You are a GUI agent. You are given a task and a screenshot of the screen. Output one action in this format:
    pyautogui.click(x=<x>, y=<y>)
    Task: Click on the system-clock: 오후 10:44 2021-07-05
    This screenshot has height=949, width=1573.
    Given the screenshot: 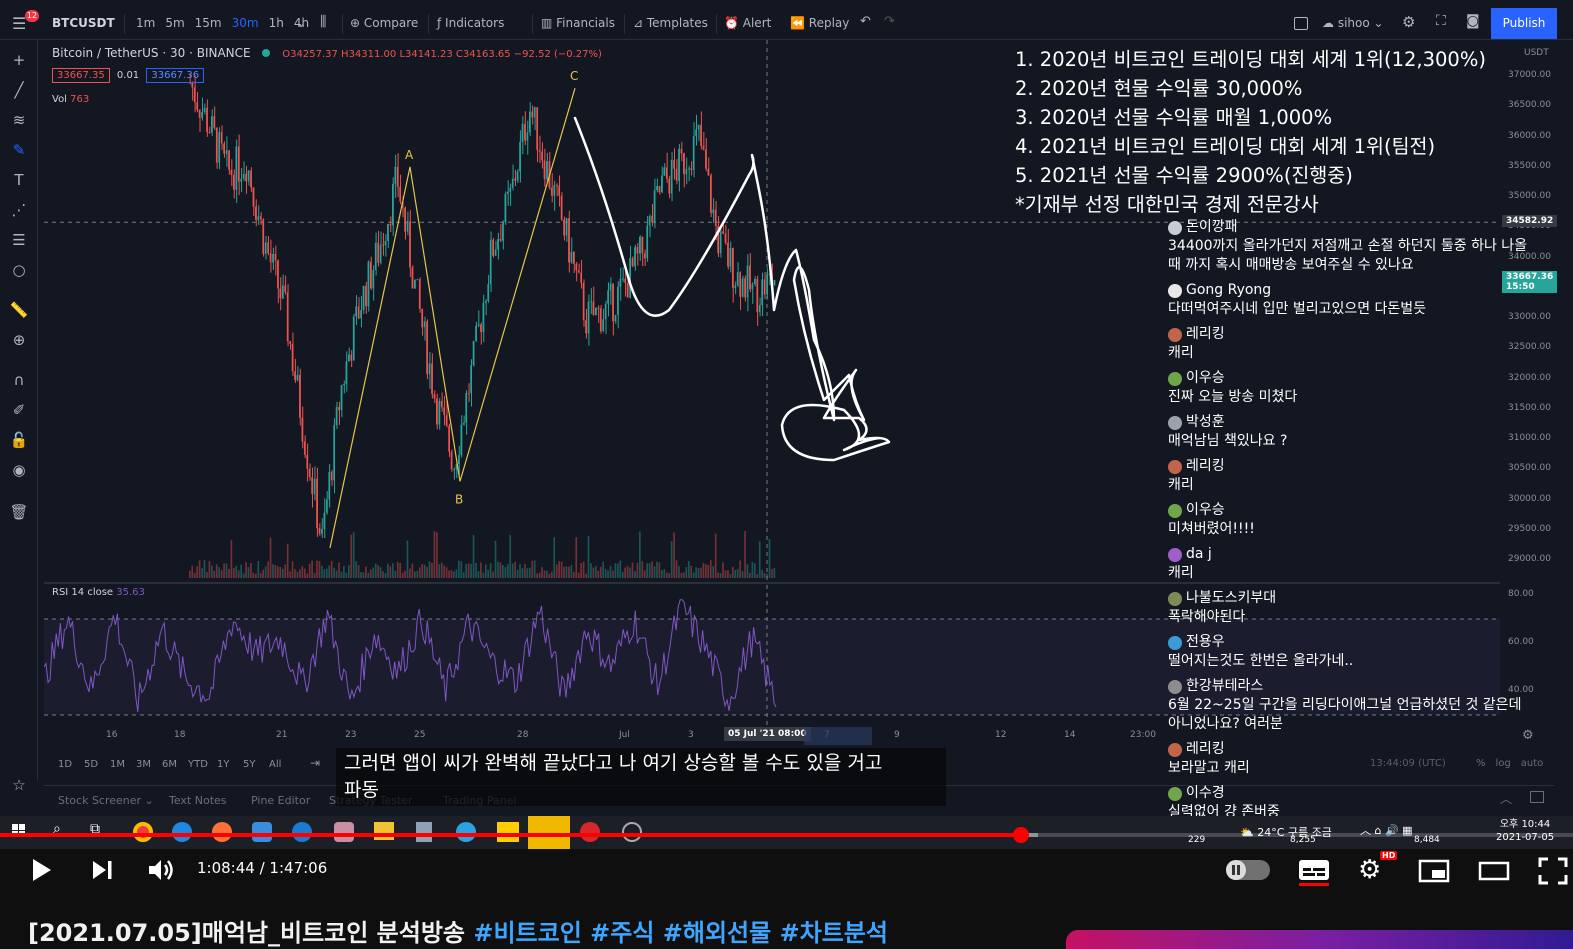 What is the action you would take?
    pyautogui.click(x=1525, y=831)
    